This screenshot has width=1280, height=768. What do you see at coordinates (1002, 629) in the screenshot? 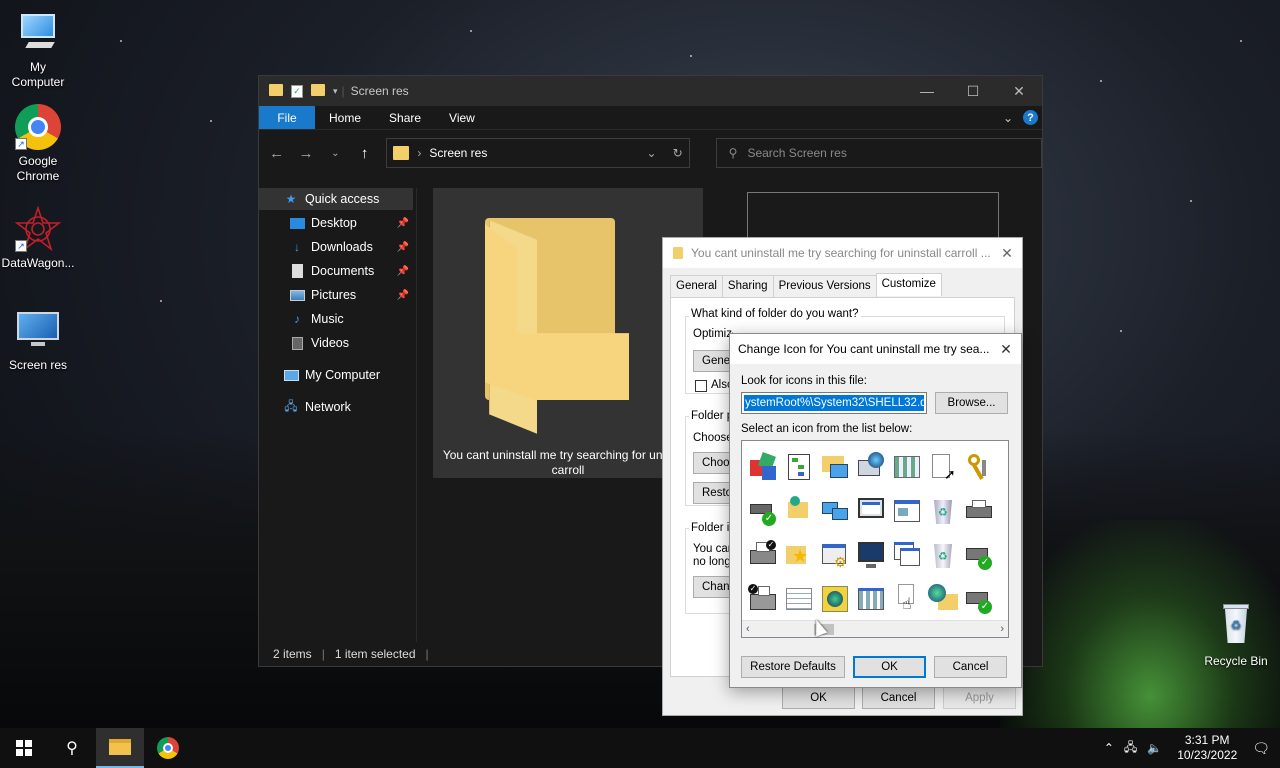
I see `scroll-right-icon: ›` at bounding box center [1002, 629].